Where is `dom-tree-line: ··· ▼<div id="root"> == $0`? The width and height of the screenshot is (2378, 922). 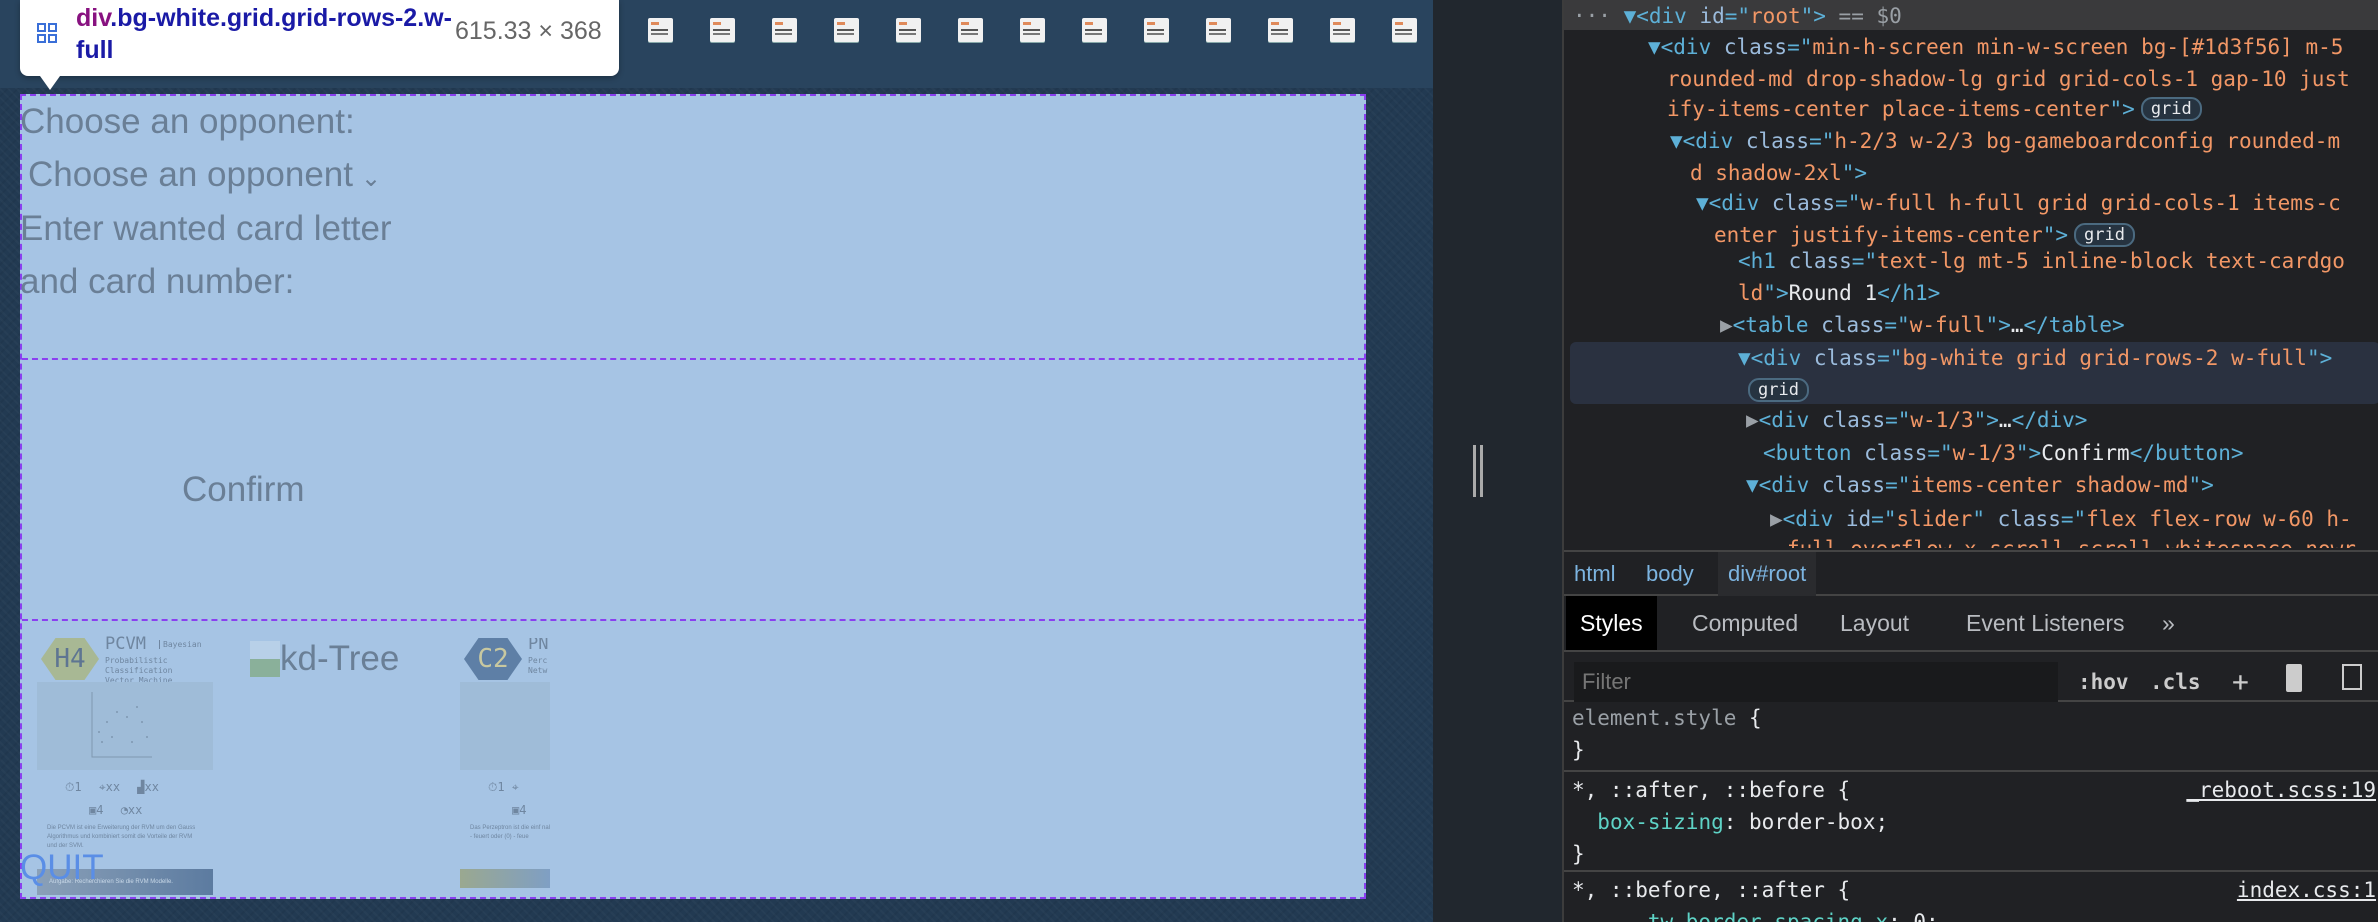
dom-tree-line: ··· ▼<div id="root"> == $0 is located at coordinates (1737, 16).